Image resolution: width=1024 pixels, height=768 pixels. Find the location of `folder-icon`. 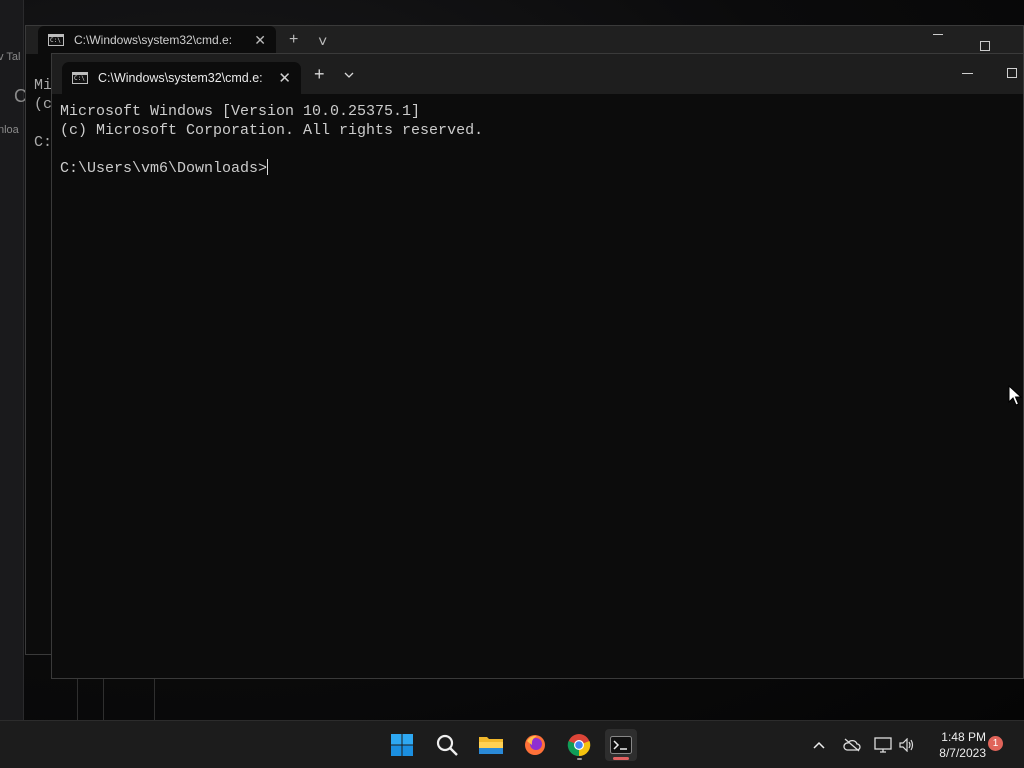

folder-icon is located at coordinates (491, 745).